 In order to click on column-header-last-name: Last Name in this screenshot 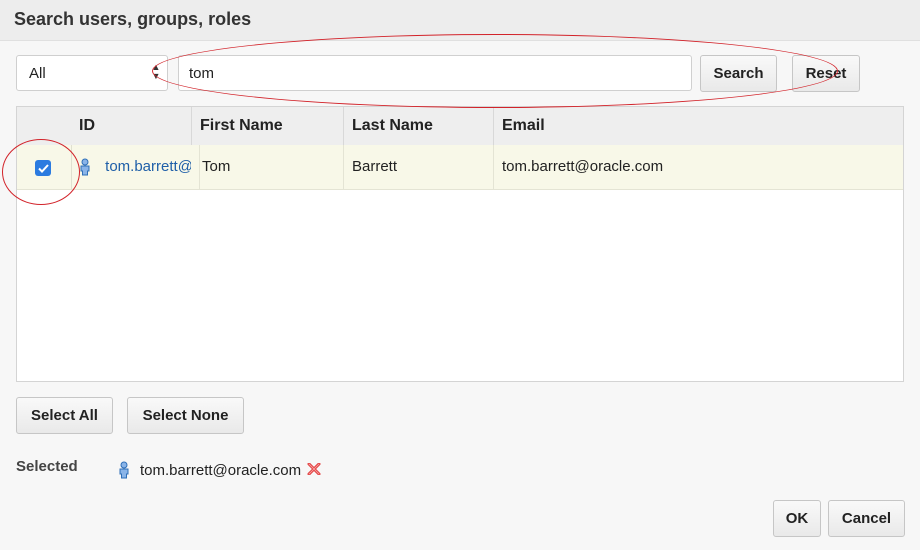, I will do `click(418, 126)`.